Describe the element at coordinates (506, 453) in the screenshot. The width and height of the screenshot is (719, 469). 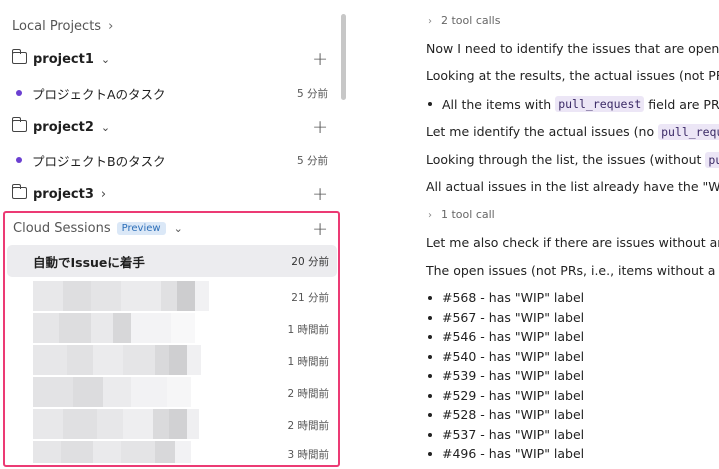
I see `issue-list-item: #496 - has "WIP" label` at that location.